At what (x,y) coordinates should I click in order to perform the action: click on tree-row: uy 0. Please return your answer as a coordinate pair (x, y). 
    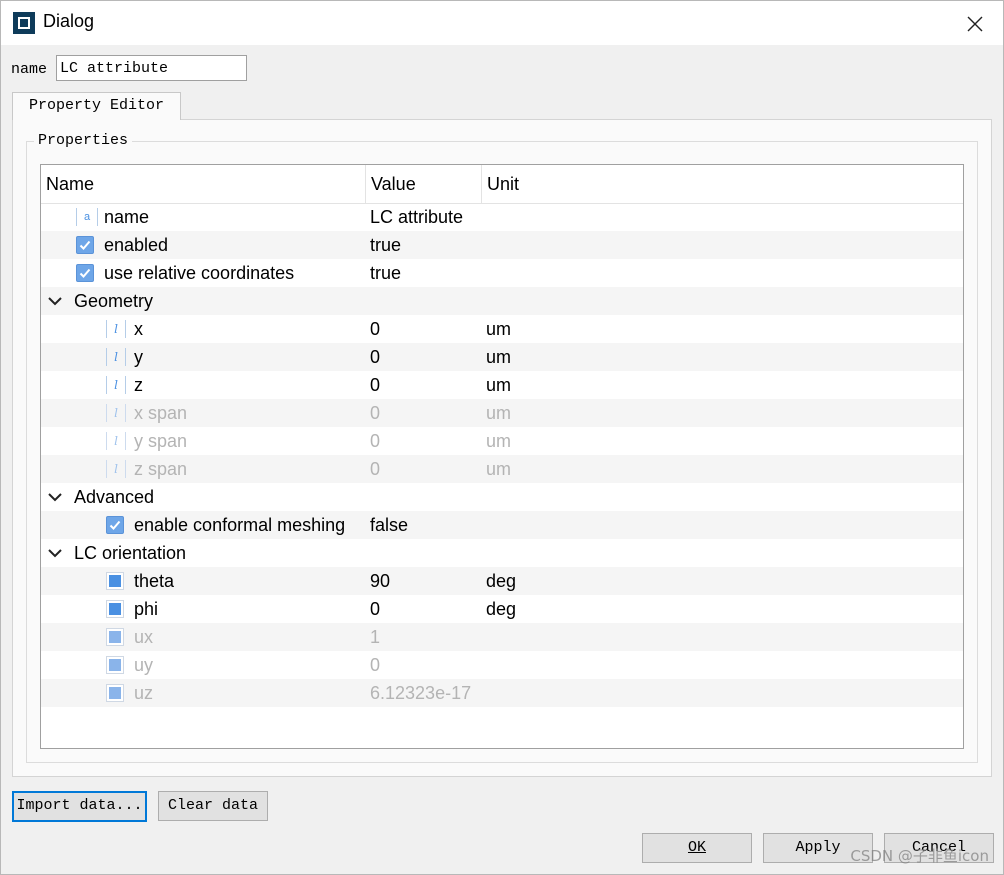
    Looking at the image, I should click on (502, 665).